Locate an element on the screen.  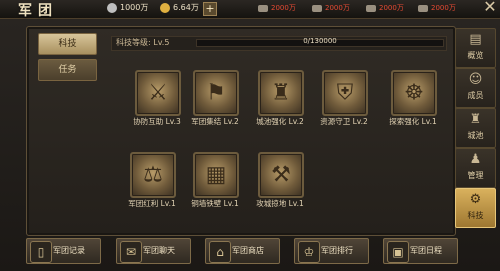
gold-coin-icon is located at coordinates (165, 7).